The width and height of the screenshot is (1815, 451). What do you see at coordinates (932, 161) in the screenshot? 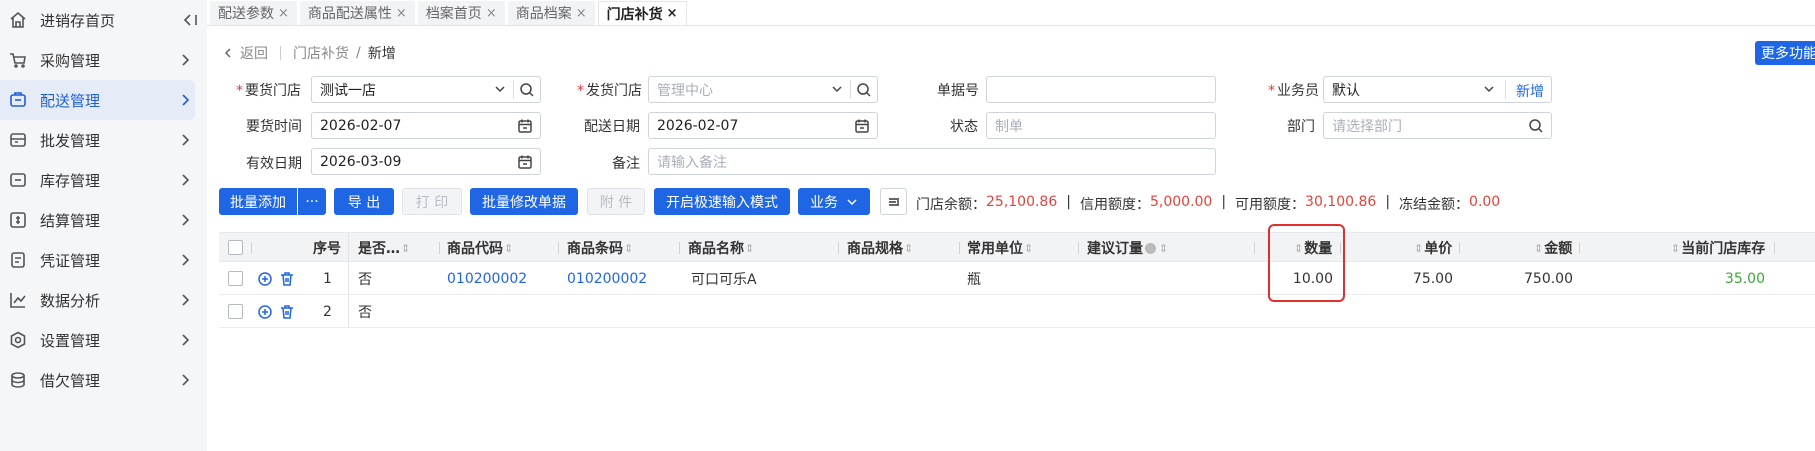
I see `remark-input: 请输入备注` at bounding box center [932, 161].